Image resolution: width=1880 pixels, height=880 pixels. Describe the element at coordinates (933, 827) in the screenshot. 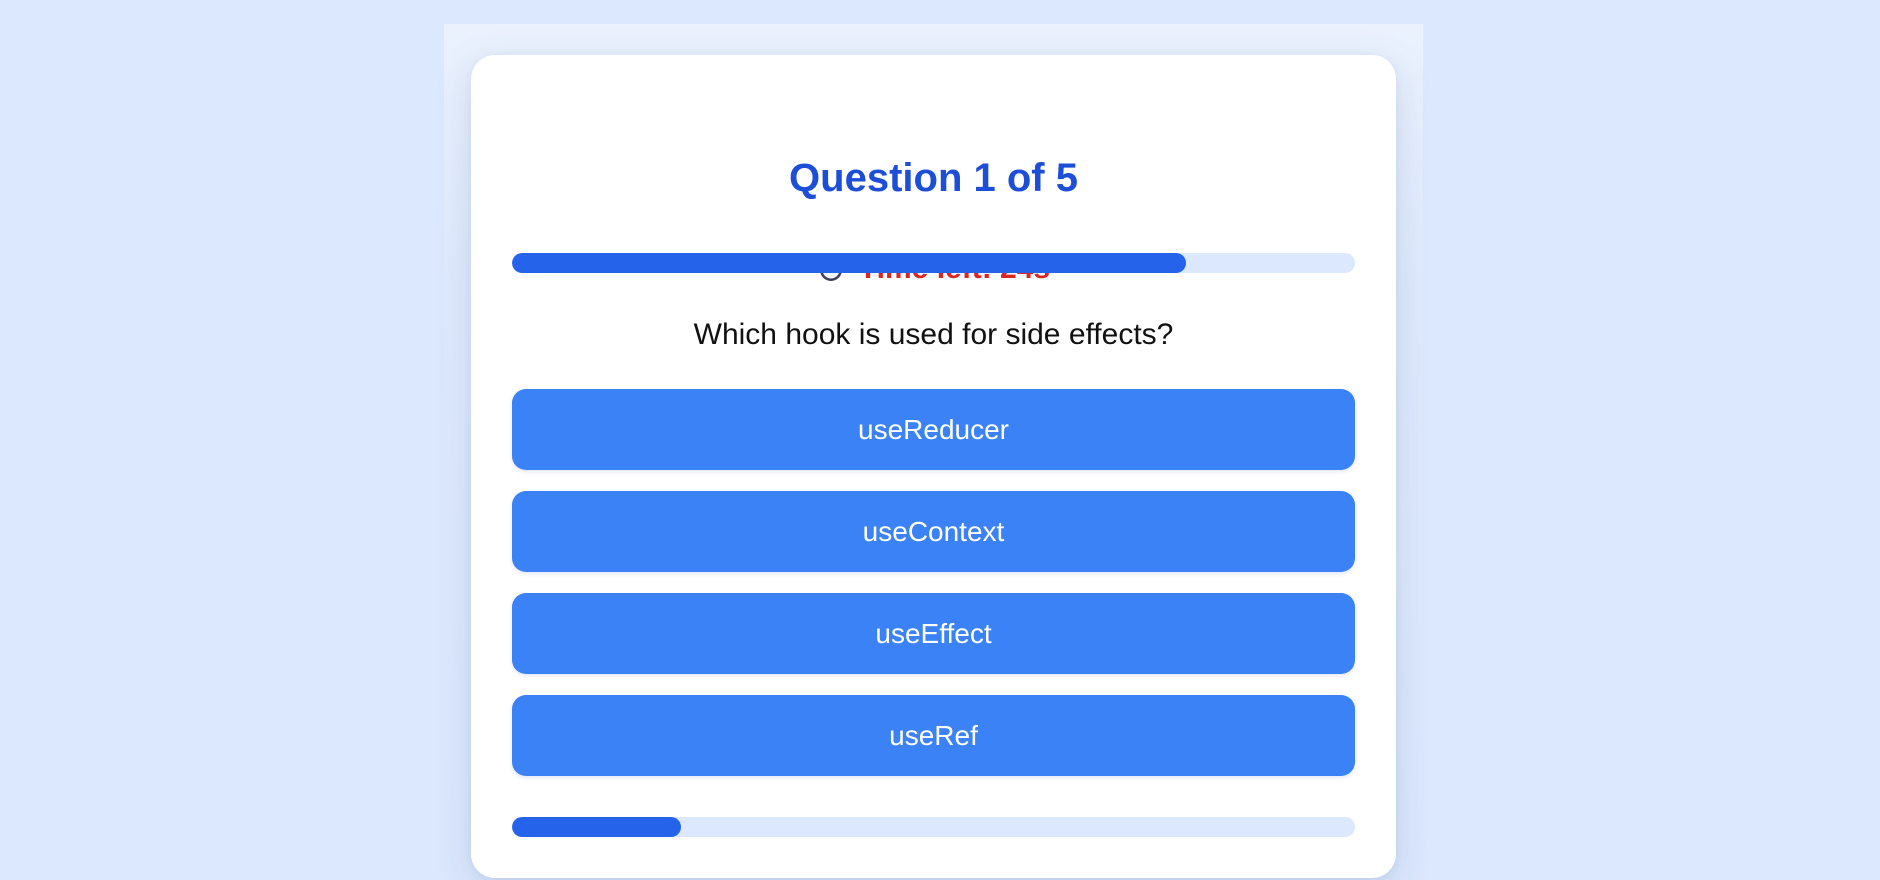

I see `quiz-progress-bar` at that location.